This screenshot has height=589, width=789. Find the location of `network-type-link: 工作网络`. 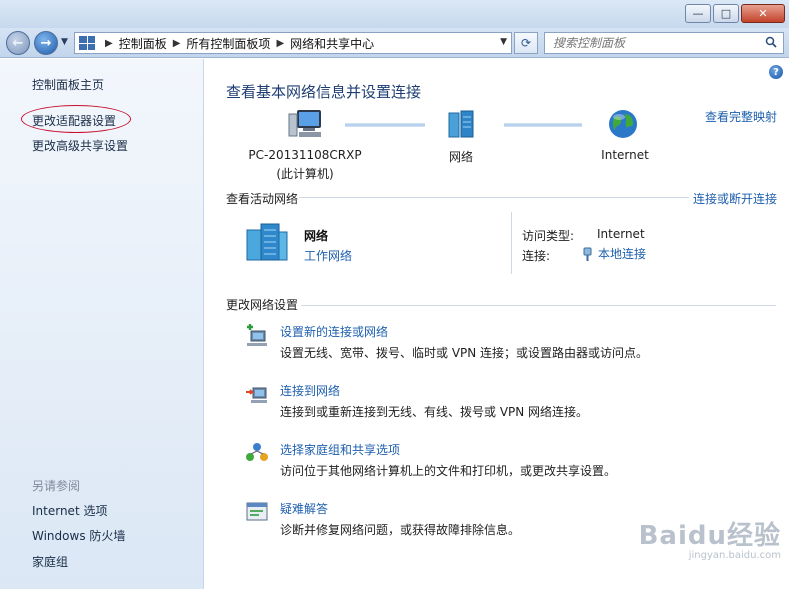

network-type-link: 工作网络 is located at coordinates (328, 255).